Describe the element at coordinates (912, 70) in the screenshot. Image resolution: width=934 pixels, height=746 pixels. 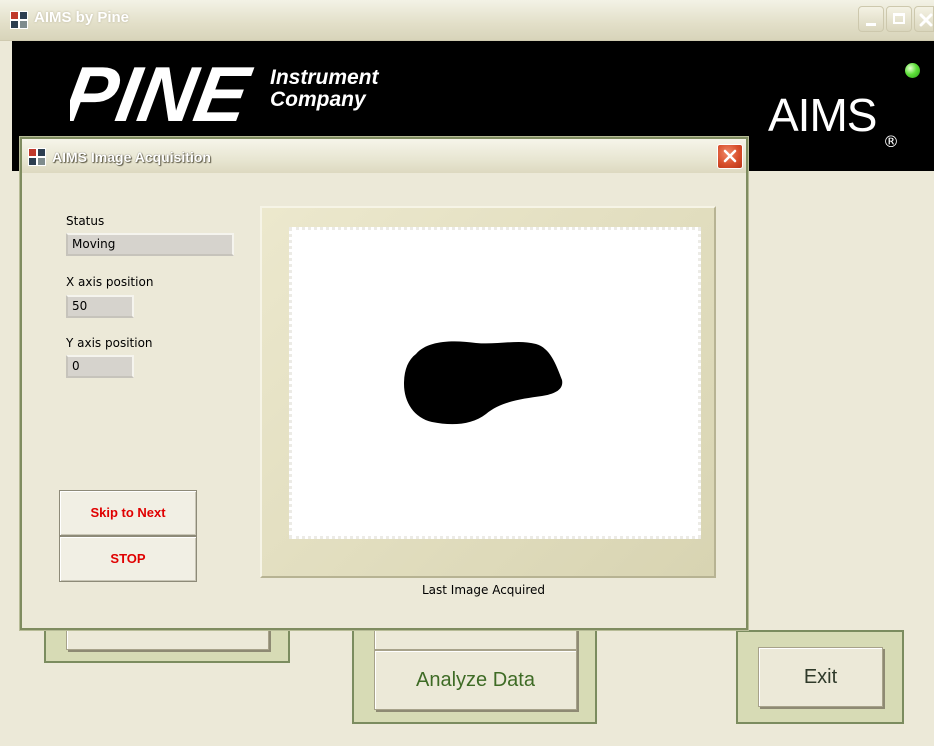
I see `status-led-icon` at that location.